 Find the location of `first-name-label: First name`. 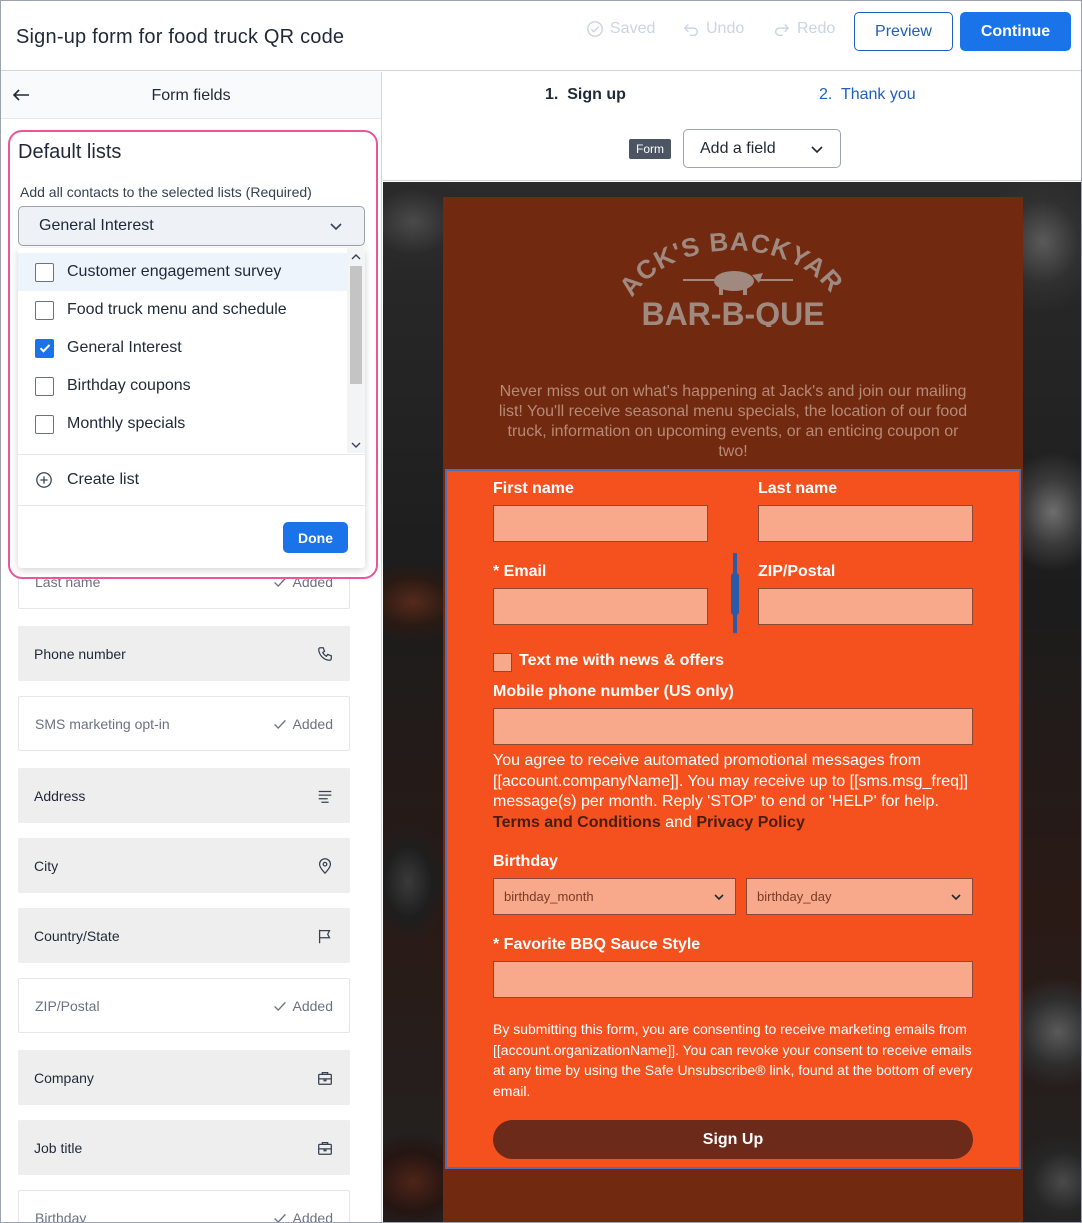

first-name-label: First name is located at coordinates (533, 488).